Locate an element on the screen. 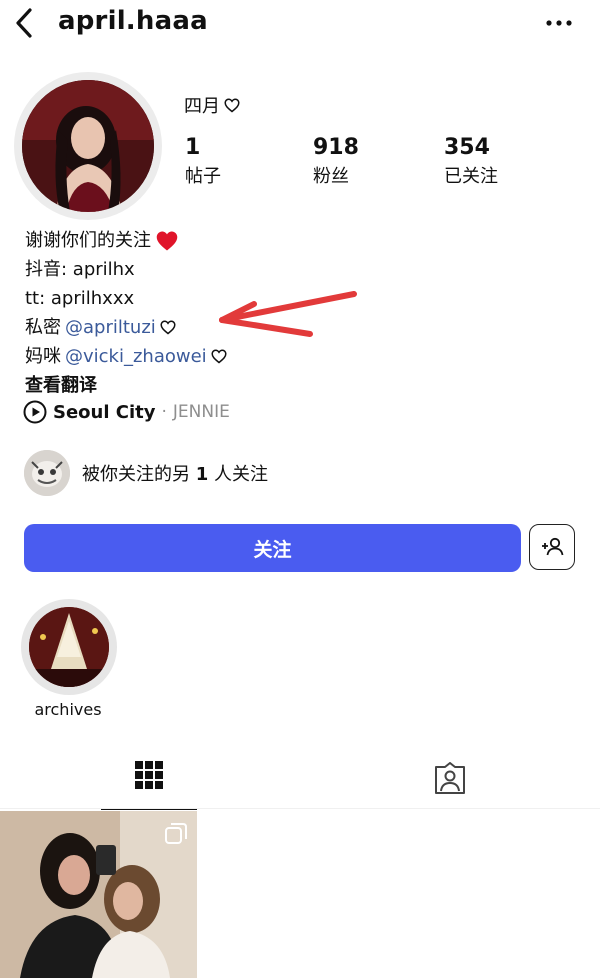  tab-posts-grid is located at coordinates (149, 779).